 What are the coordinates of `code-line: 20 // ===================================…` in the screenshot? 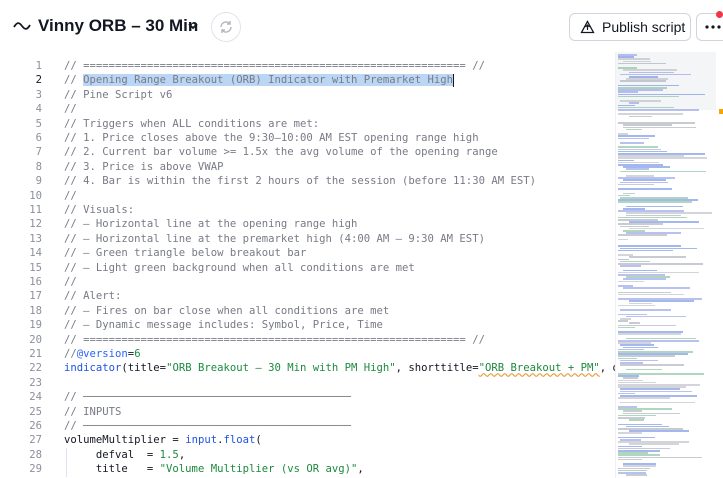 It's located at (307, 340).